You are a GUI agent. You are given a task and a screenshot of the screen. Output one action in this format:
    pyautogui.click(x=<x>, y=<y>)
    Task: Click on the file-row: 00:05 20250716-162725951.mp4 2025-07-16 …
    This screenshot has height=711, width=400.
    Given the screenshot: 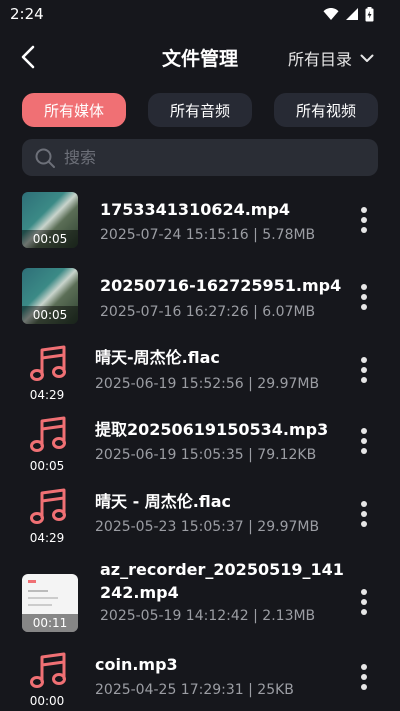 What is the action you would take?
    pyautogui.click(x=200, y=300)
    